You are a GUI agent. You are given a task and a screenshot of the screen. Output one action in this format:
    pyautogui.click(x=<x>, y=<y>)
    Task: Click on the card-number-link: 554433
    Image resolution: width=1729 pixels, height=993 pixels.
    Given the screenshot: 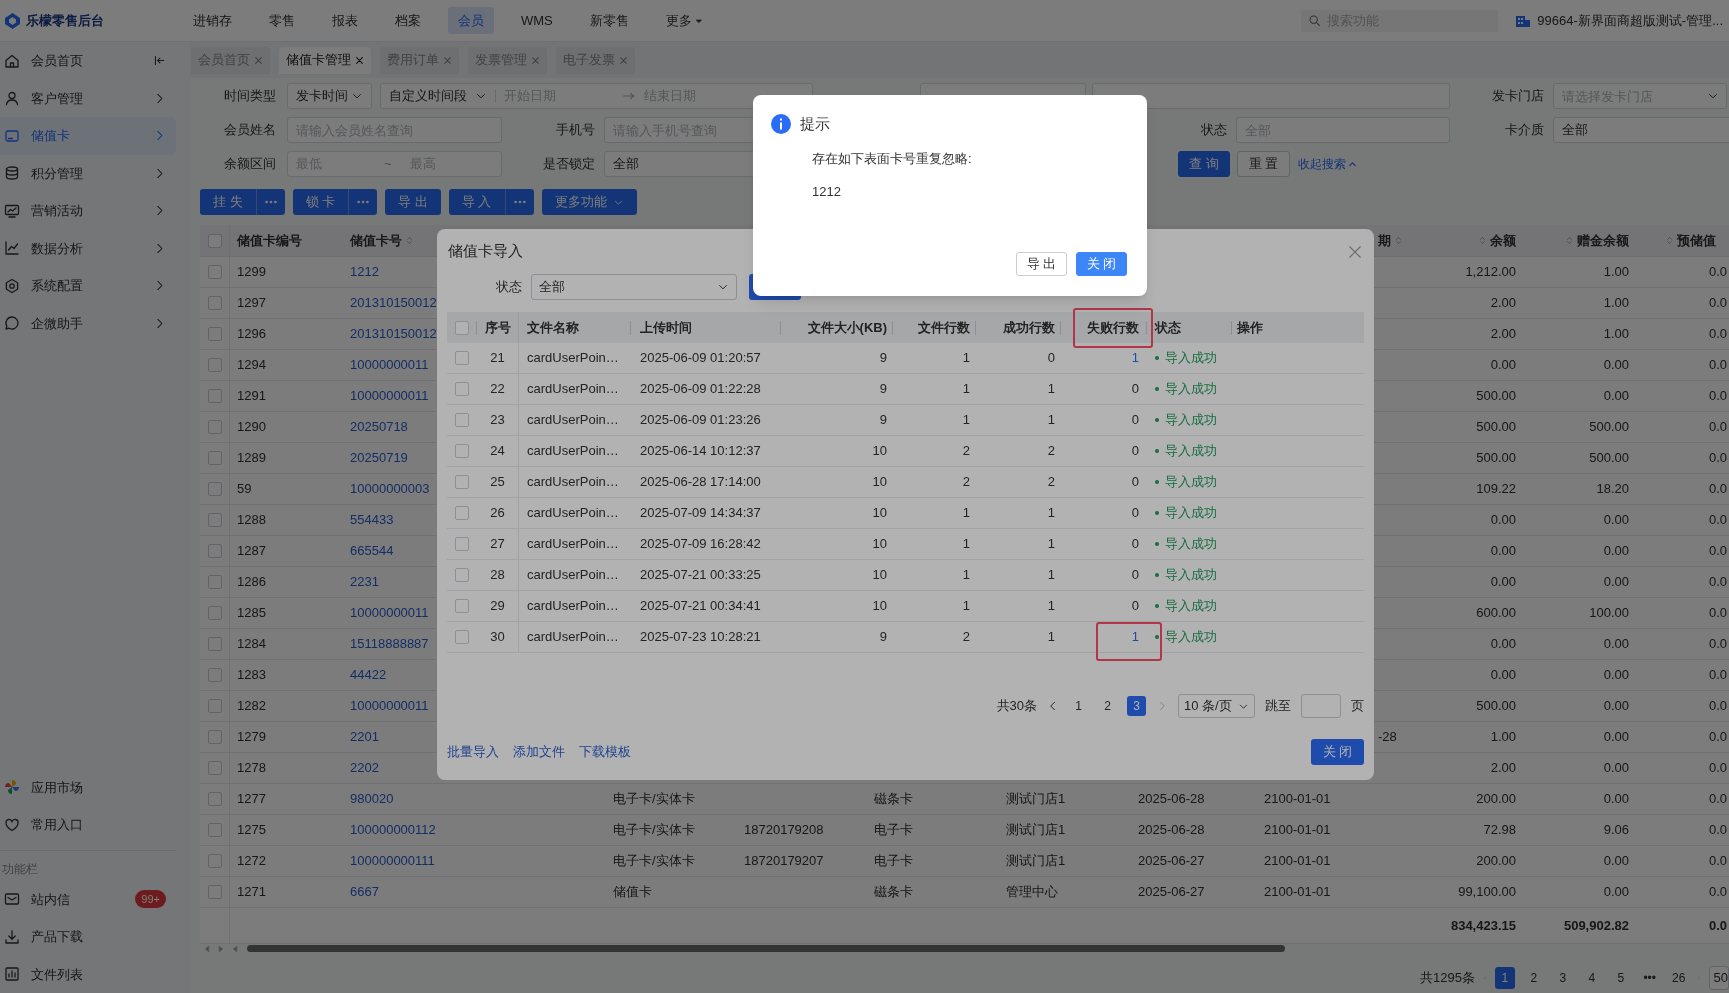 What is the action you would take?
    pyautogui.click(x=372, y=520)
    